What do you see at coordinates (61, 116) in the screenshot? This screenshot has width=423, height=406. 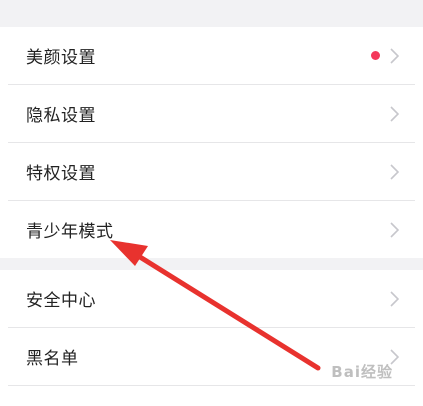 I see `row-label: 隐私设置` at bounding box center [61, 116].